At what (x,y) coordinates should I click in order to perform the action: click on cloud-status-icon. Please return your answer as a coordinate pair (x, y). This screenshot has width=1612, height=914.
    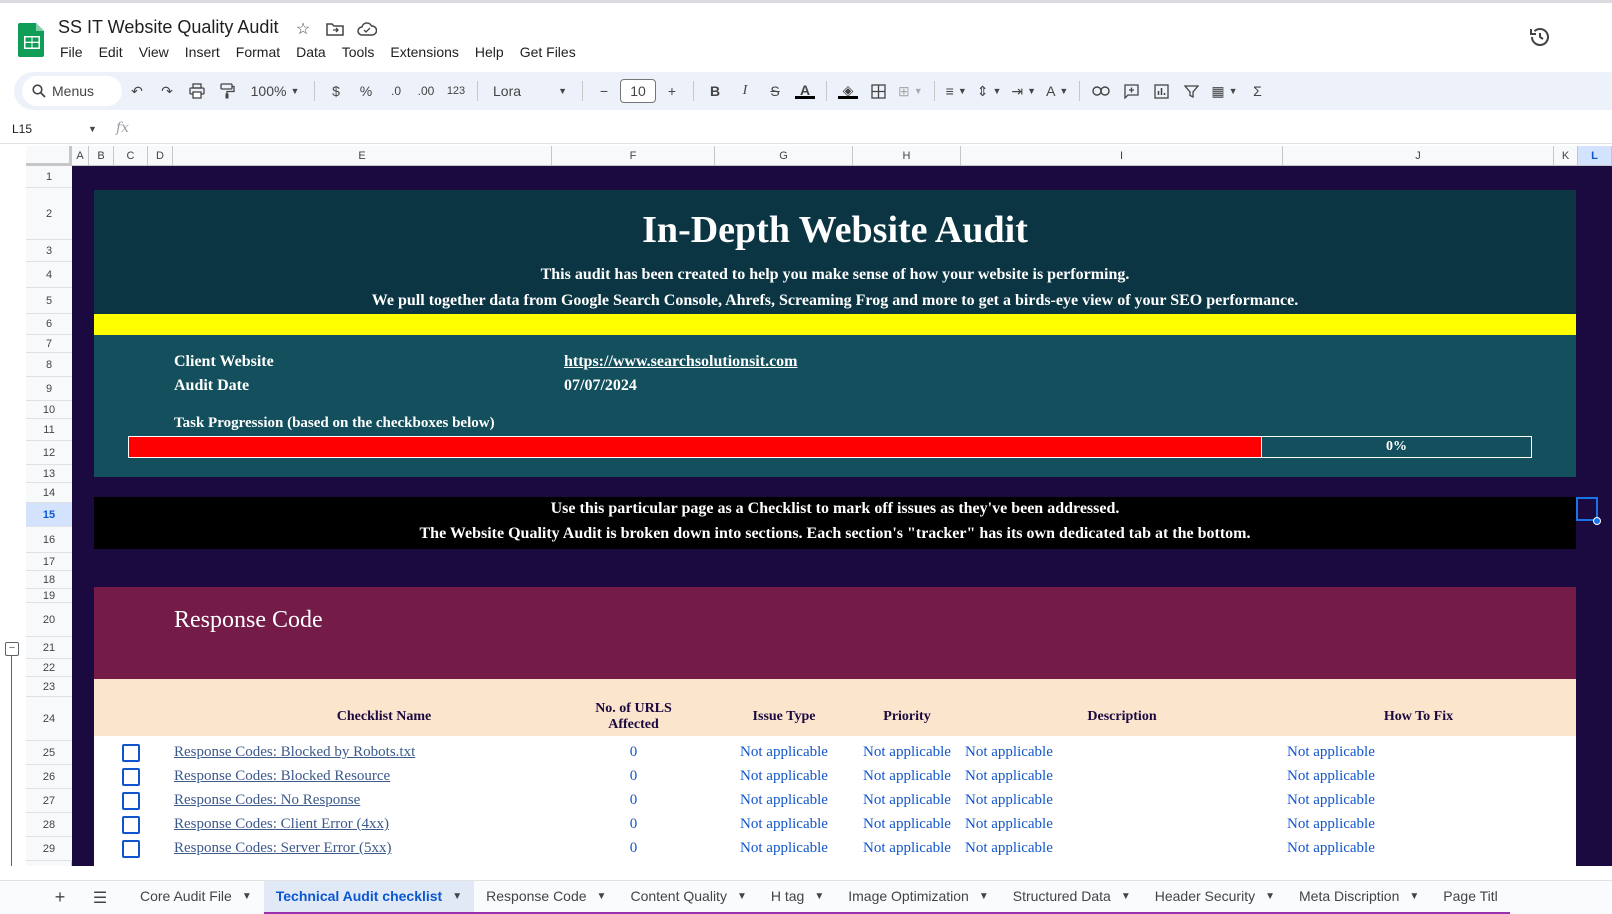
    Looking at the image, I should click on (367, 29).